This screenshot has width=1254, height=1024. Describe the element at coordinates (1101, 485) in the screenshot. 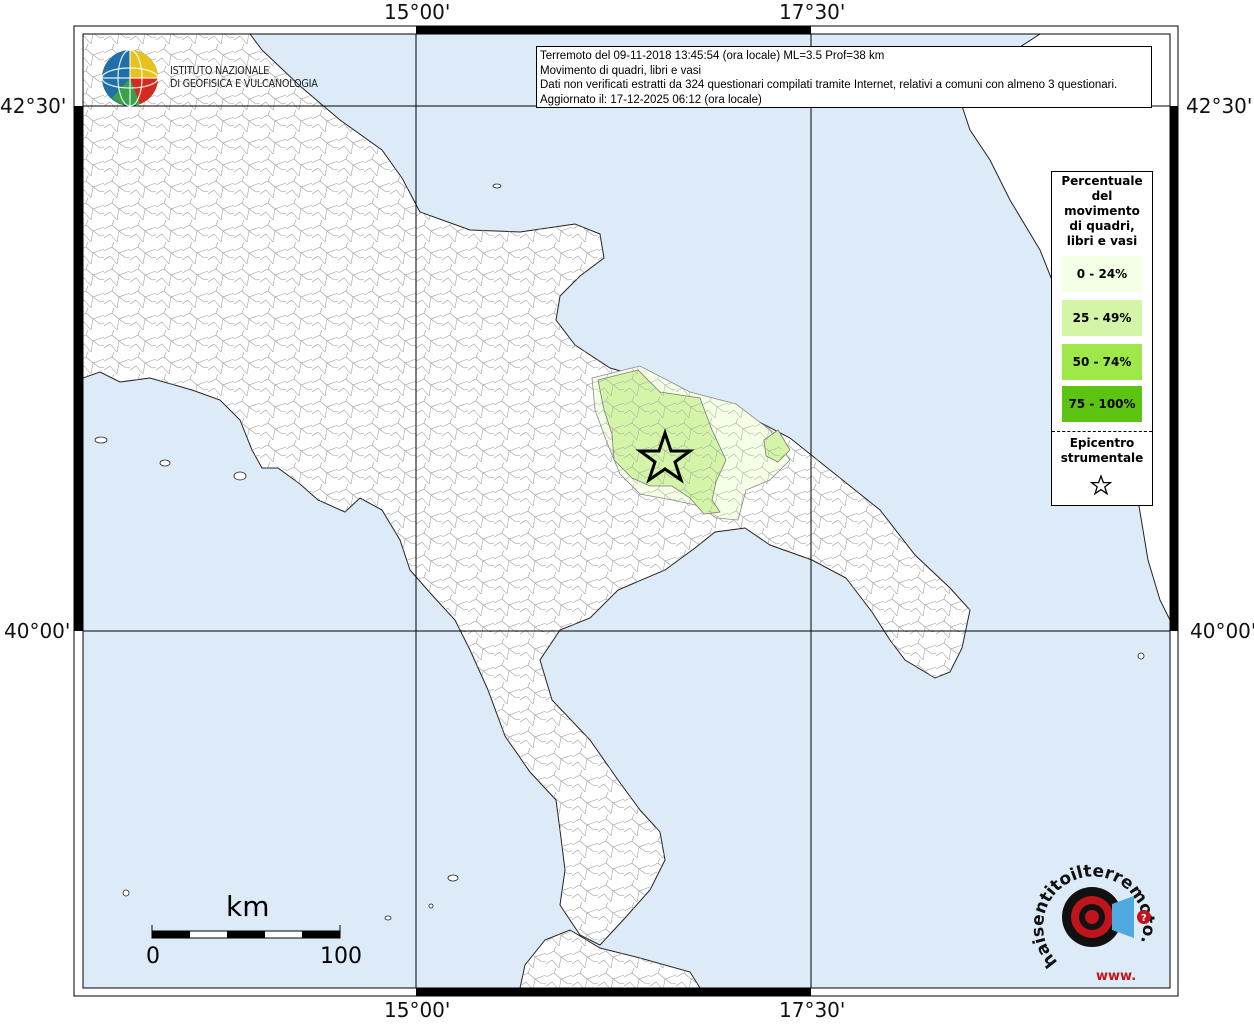

I see `legend-star-icon` at that location.